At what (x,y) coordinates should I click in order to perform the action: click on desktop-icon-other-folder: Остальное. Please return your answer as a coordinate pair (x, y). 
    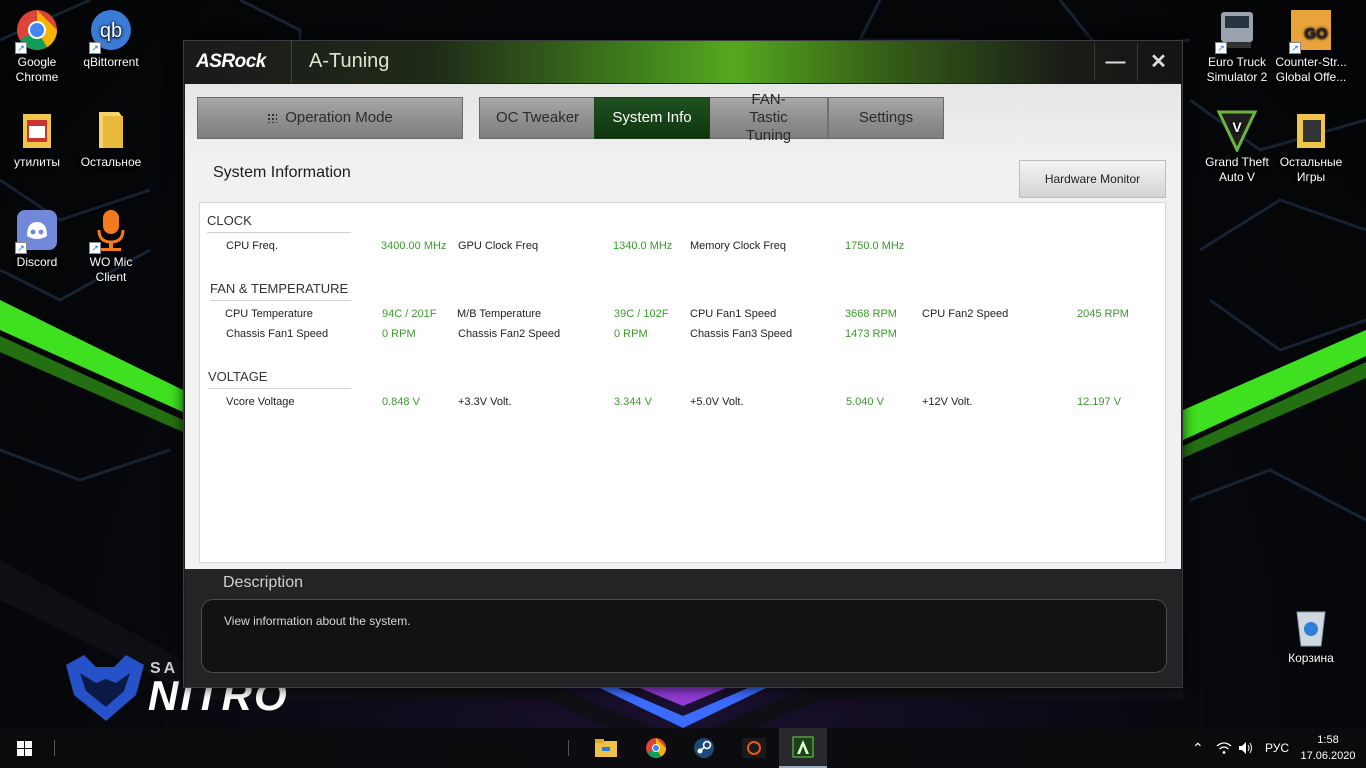
    Looking at the image, I should click on (111, 139).